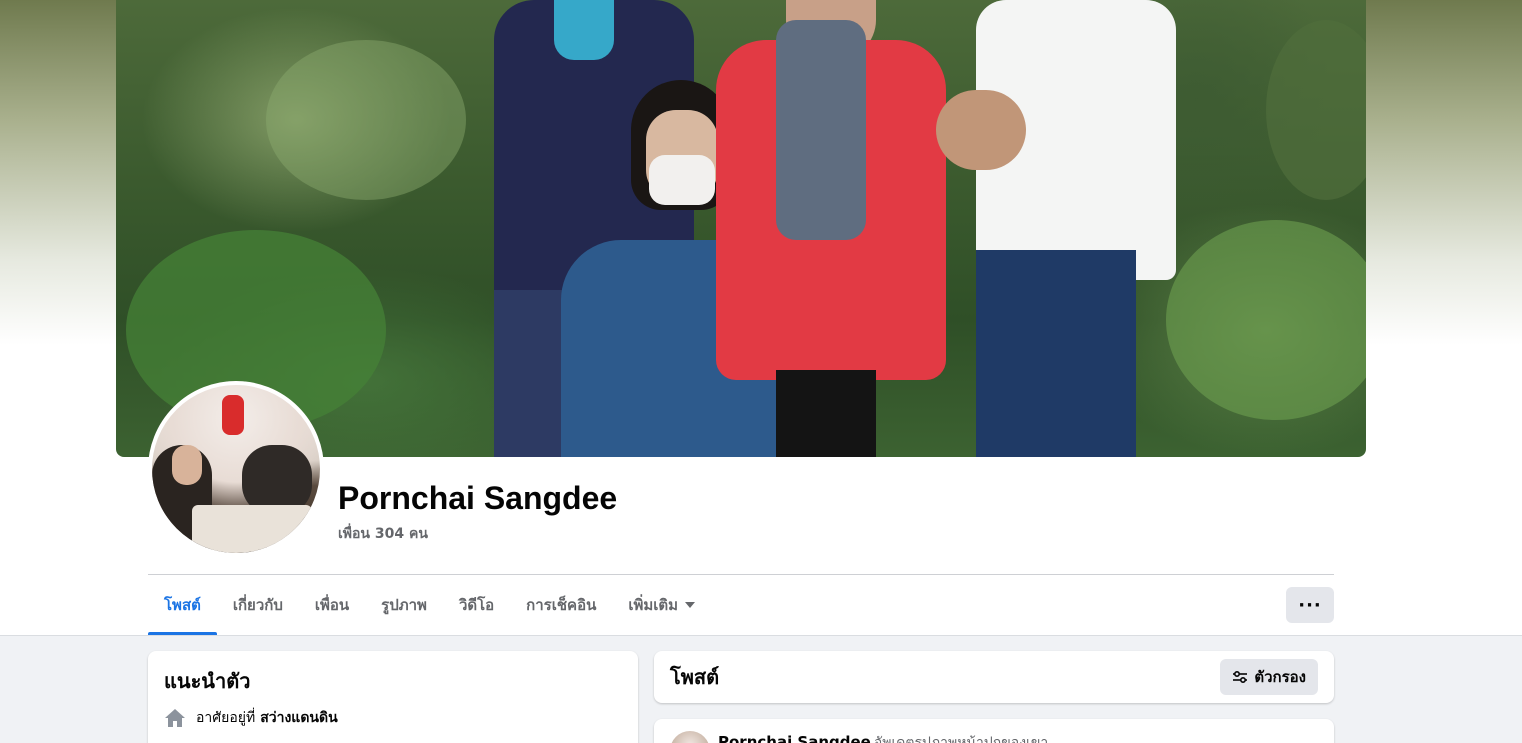  What do you see at coordinates (187, 465) in the screenshot?
I see `face` at bounding box center [187, 465].